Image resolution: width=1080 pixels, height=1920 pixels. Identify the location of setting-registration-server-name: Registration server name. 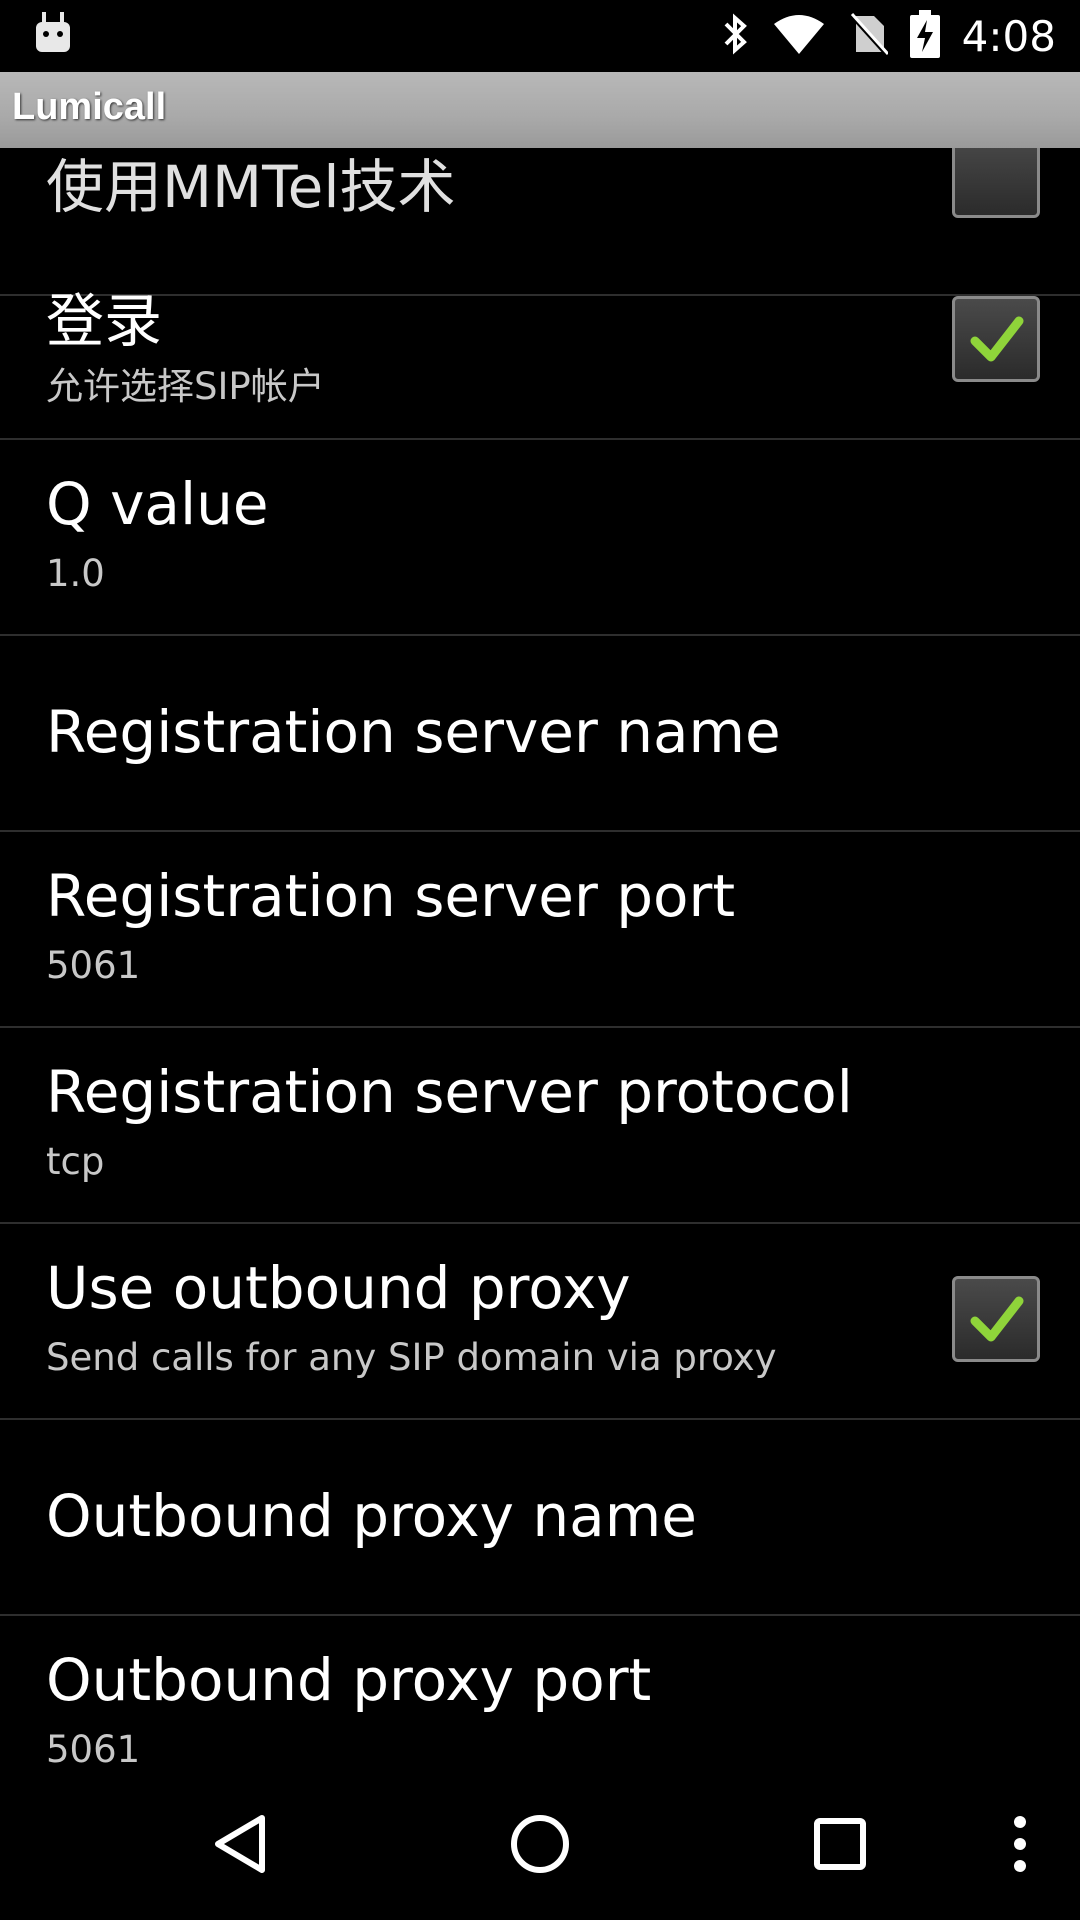
(540, 734).